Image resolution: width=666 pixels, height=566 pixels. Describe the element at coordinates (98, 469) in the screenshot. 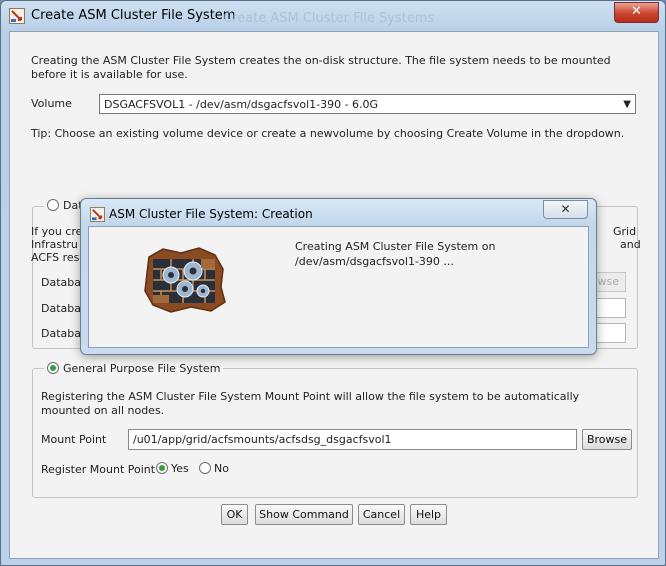

I see `register-mount-point-label: Register Mount Point` at that location.